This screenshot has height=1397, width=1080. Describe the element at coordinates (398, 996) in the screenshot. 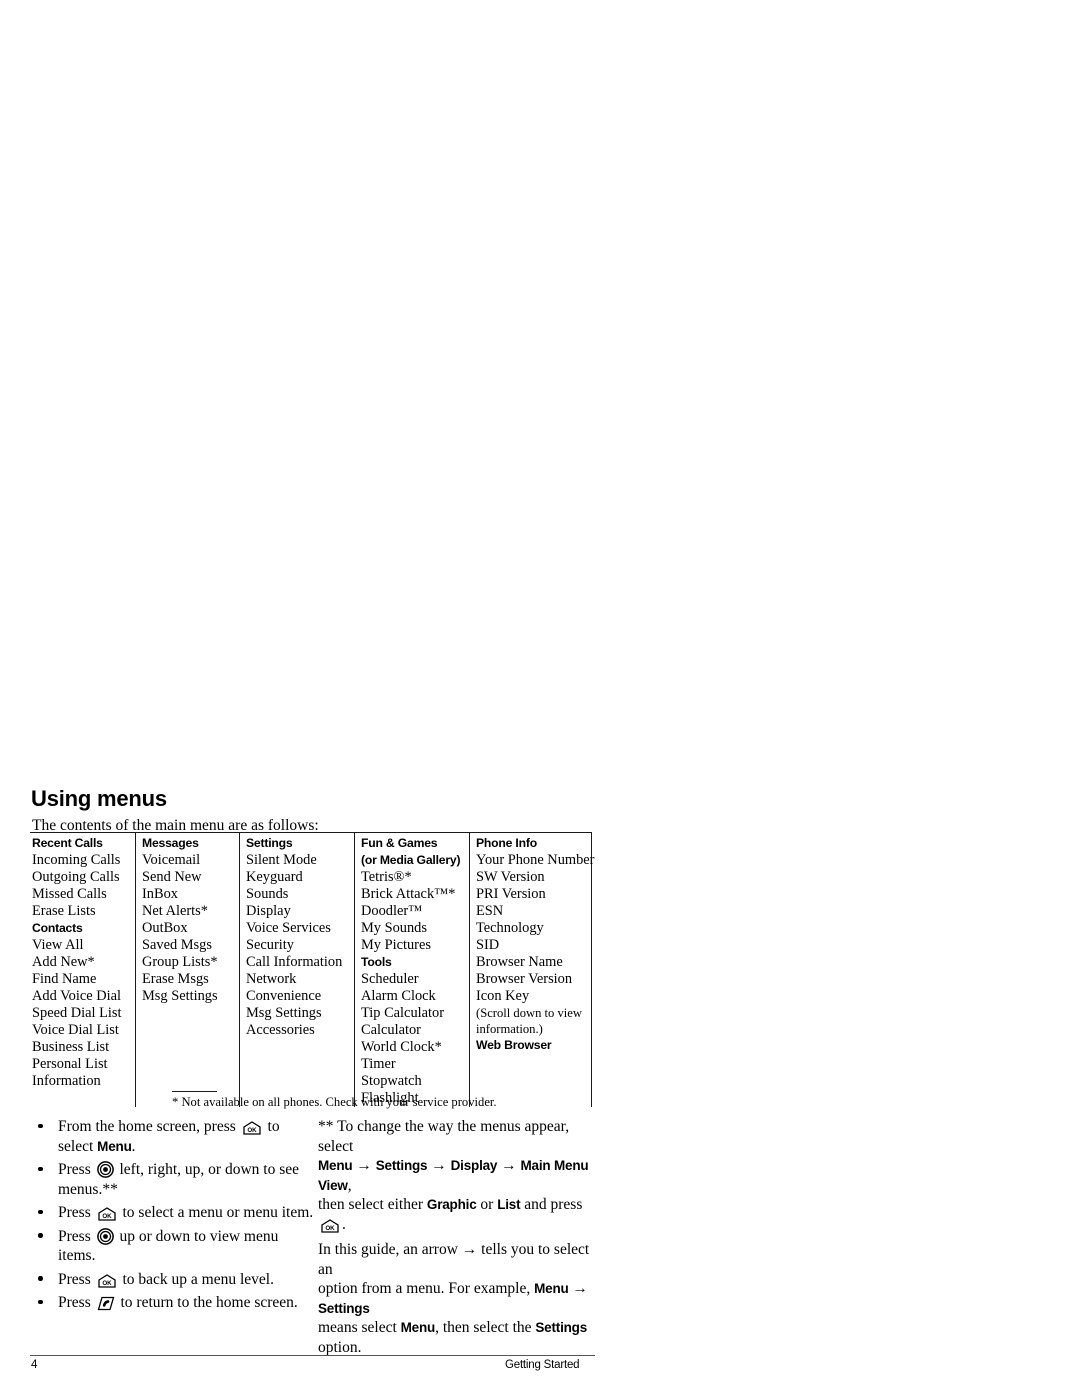

I see `menu-item: Alarm Clock` at that location.